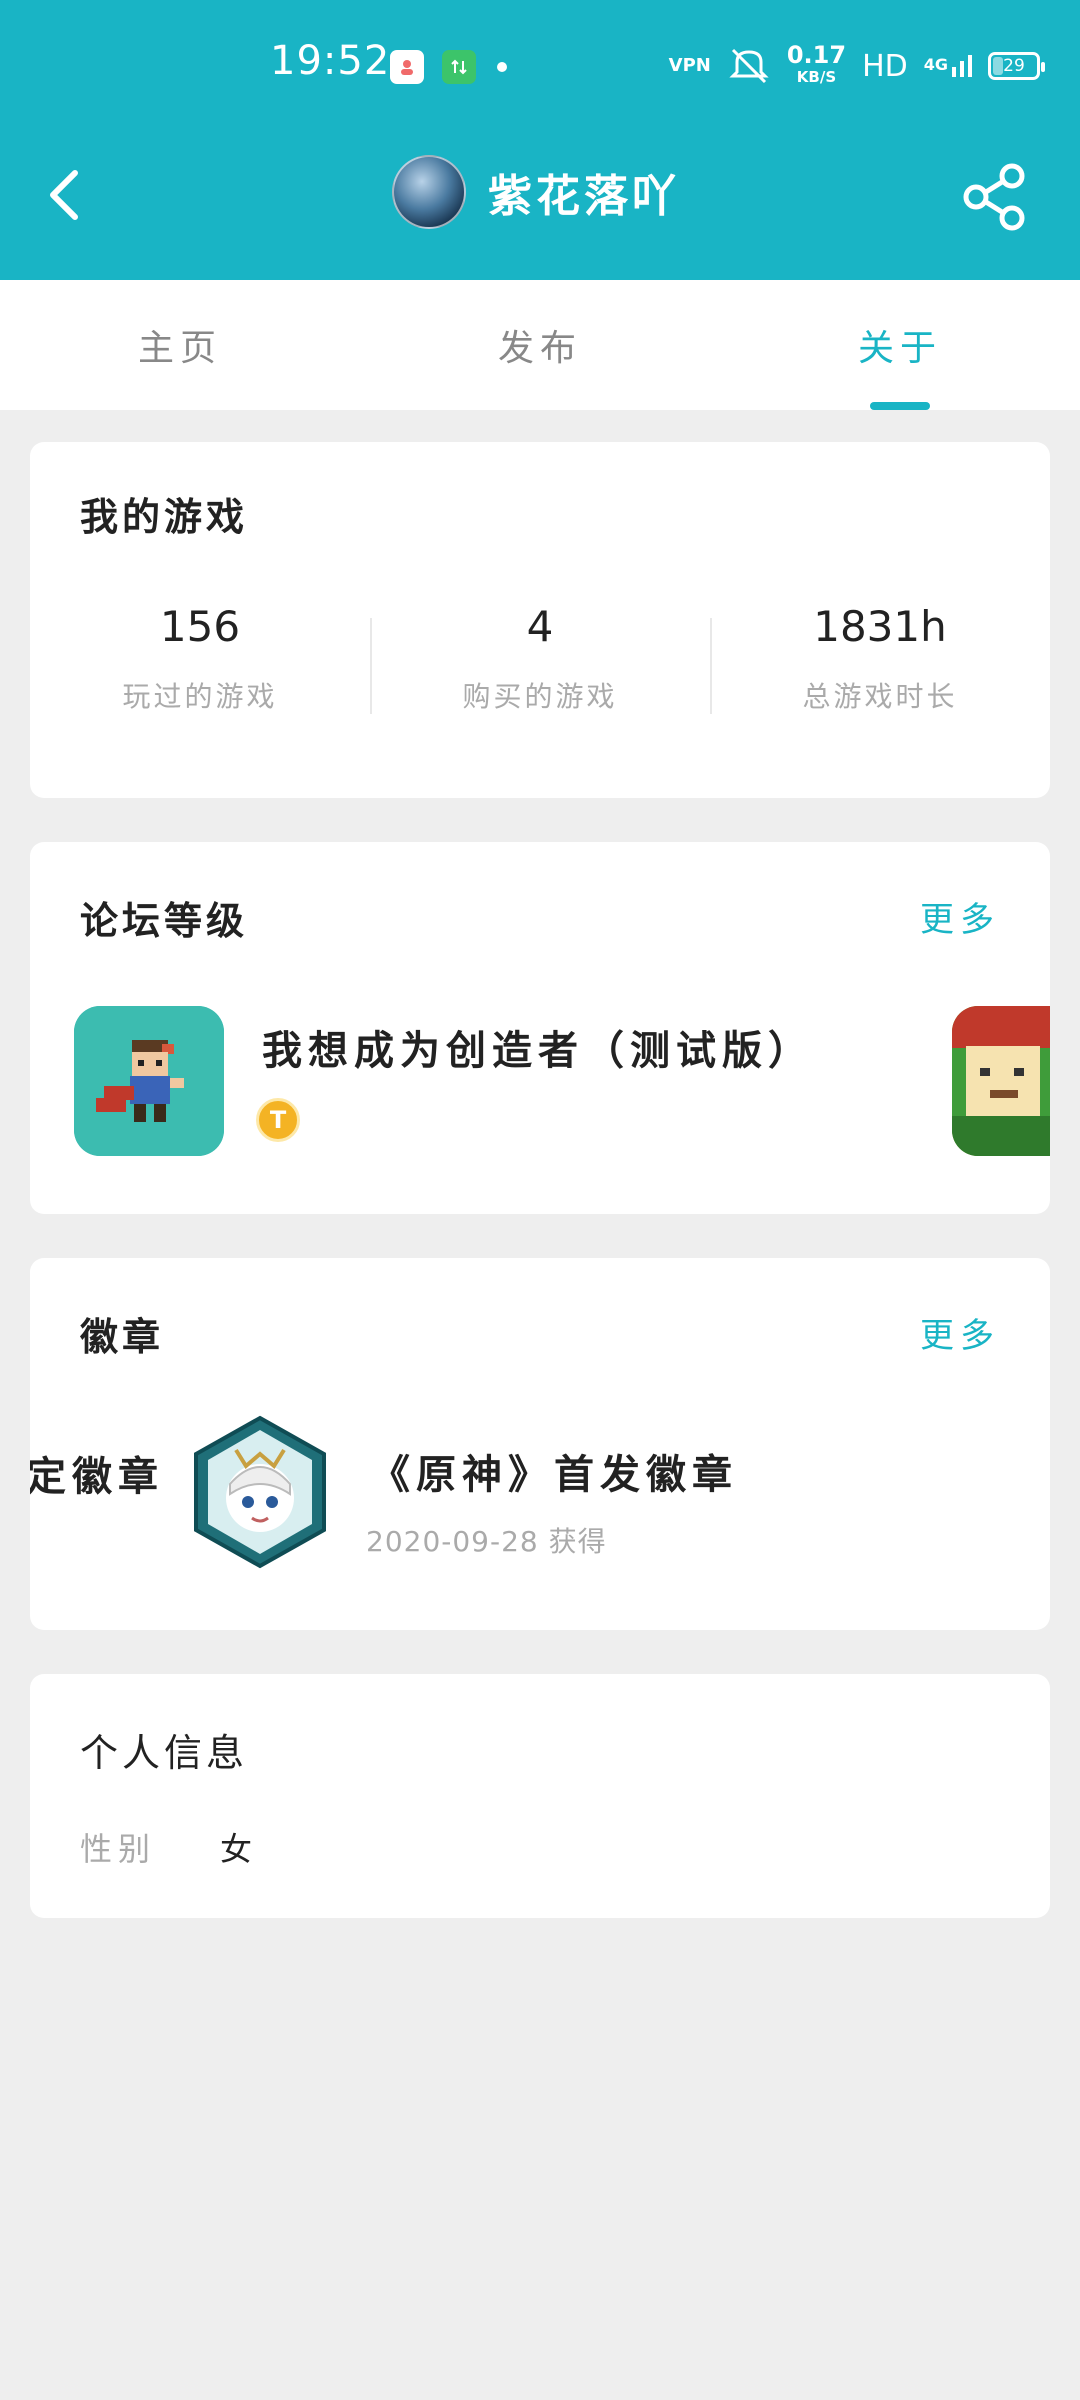  I want to click on stat-purchased: 4 购买的游戏, so click(540, 662).